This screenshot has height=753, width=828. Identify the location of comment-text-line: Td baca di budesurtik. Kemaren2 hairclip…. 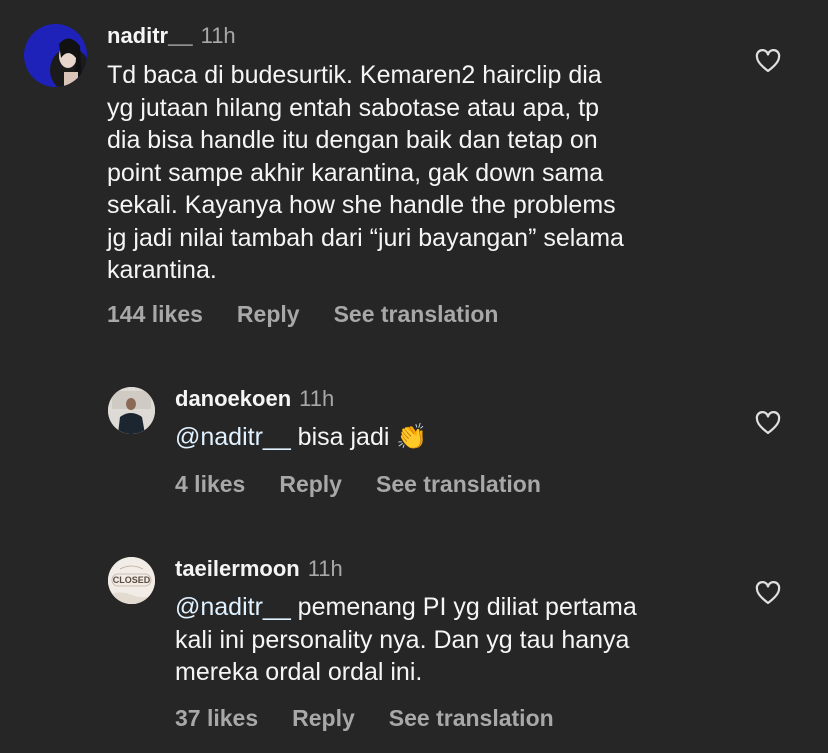
(354, 75).